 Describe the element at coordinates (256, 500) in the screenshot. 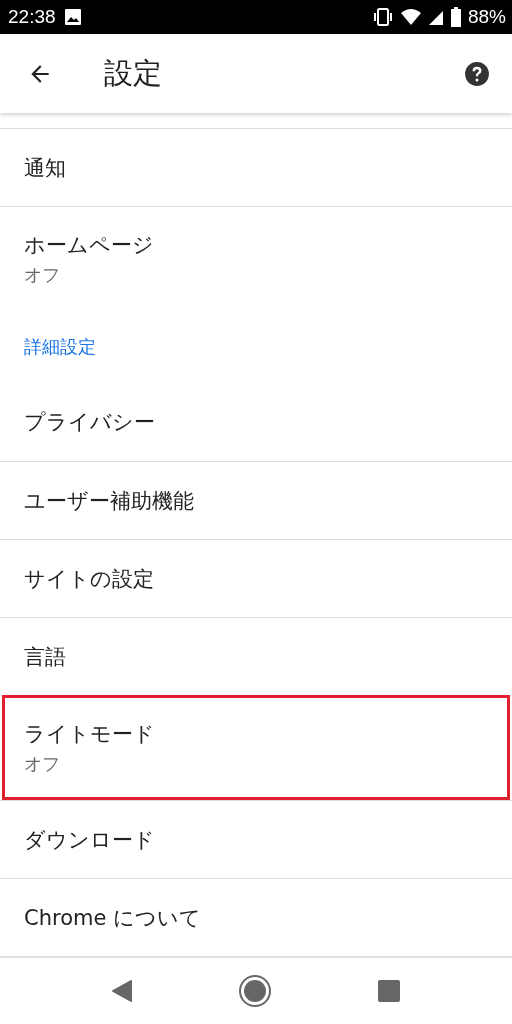

I see `settings-item: ユーザー補助機能` at that location.